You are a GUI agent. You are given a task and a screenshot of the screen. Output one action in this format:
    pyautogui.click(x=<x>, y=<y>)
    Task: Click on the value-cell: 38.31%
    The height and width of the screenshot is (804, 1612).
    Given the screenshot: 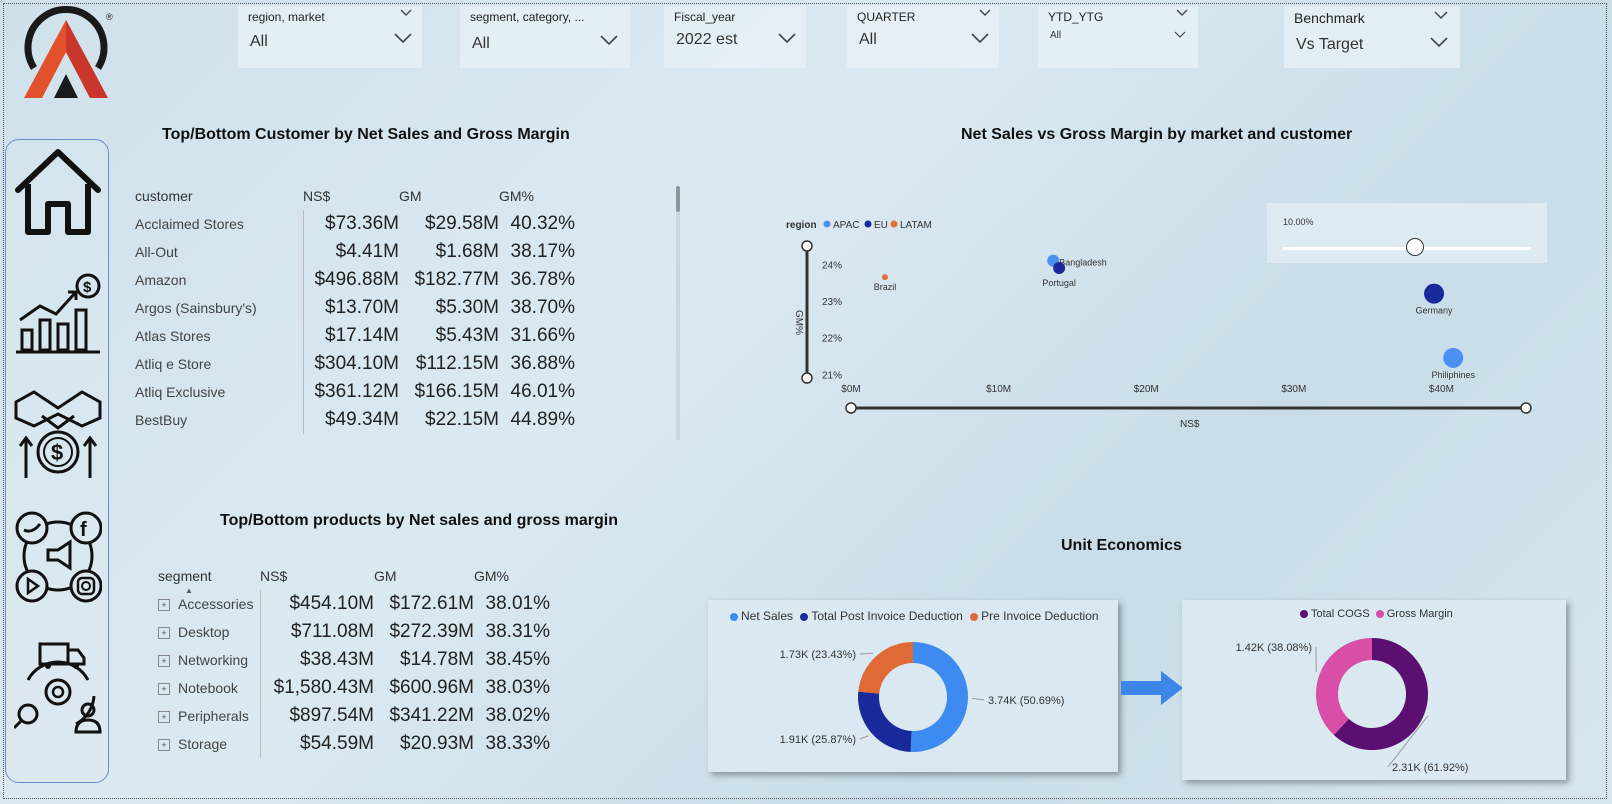 What is the action you would take?
    pyautogui.click(x=517, y=631)
    